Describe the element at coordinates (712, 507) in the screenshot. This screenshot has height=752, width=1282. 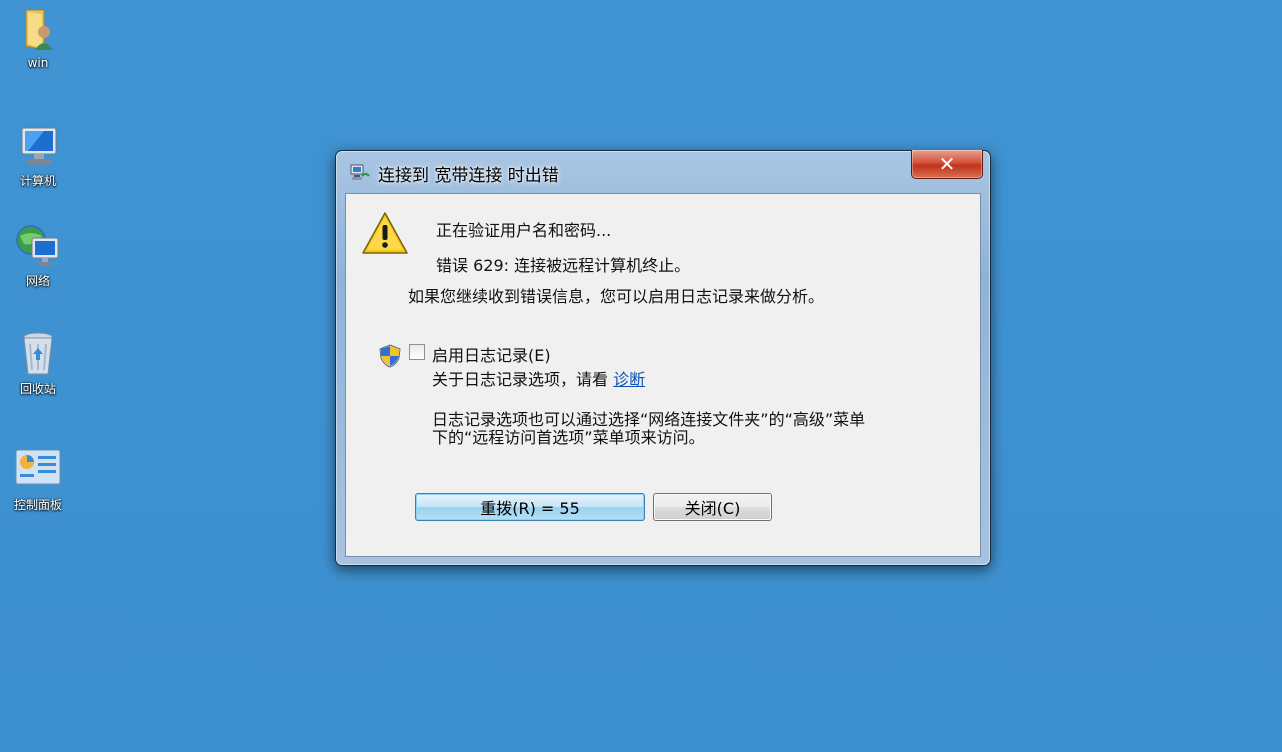
I see `close-button: 关闭(C)` at that location.